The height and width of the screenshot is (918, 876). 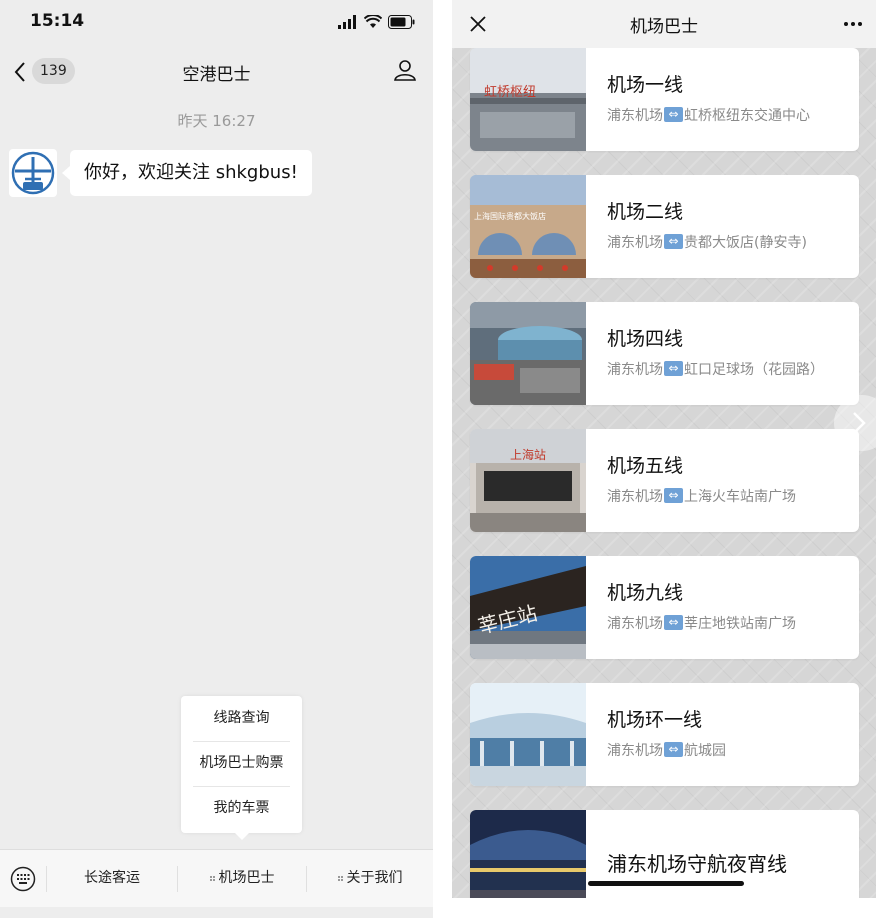 What do you see at coordinates (645, 212) in the screenshot?
I see `route-name: 机场二线` at bounding box center [645, 212].